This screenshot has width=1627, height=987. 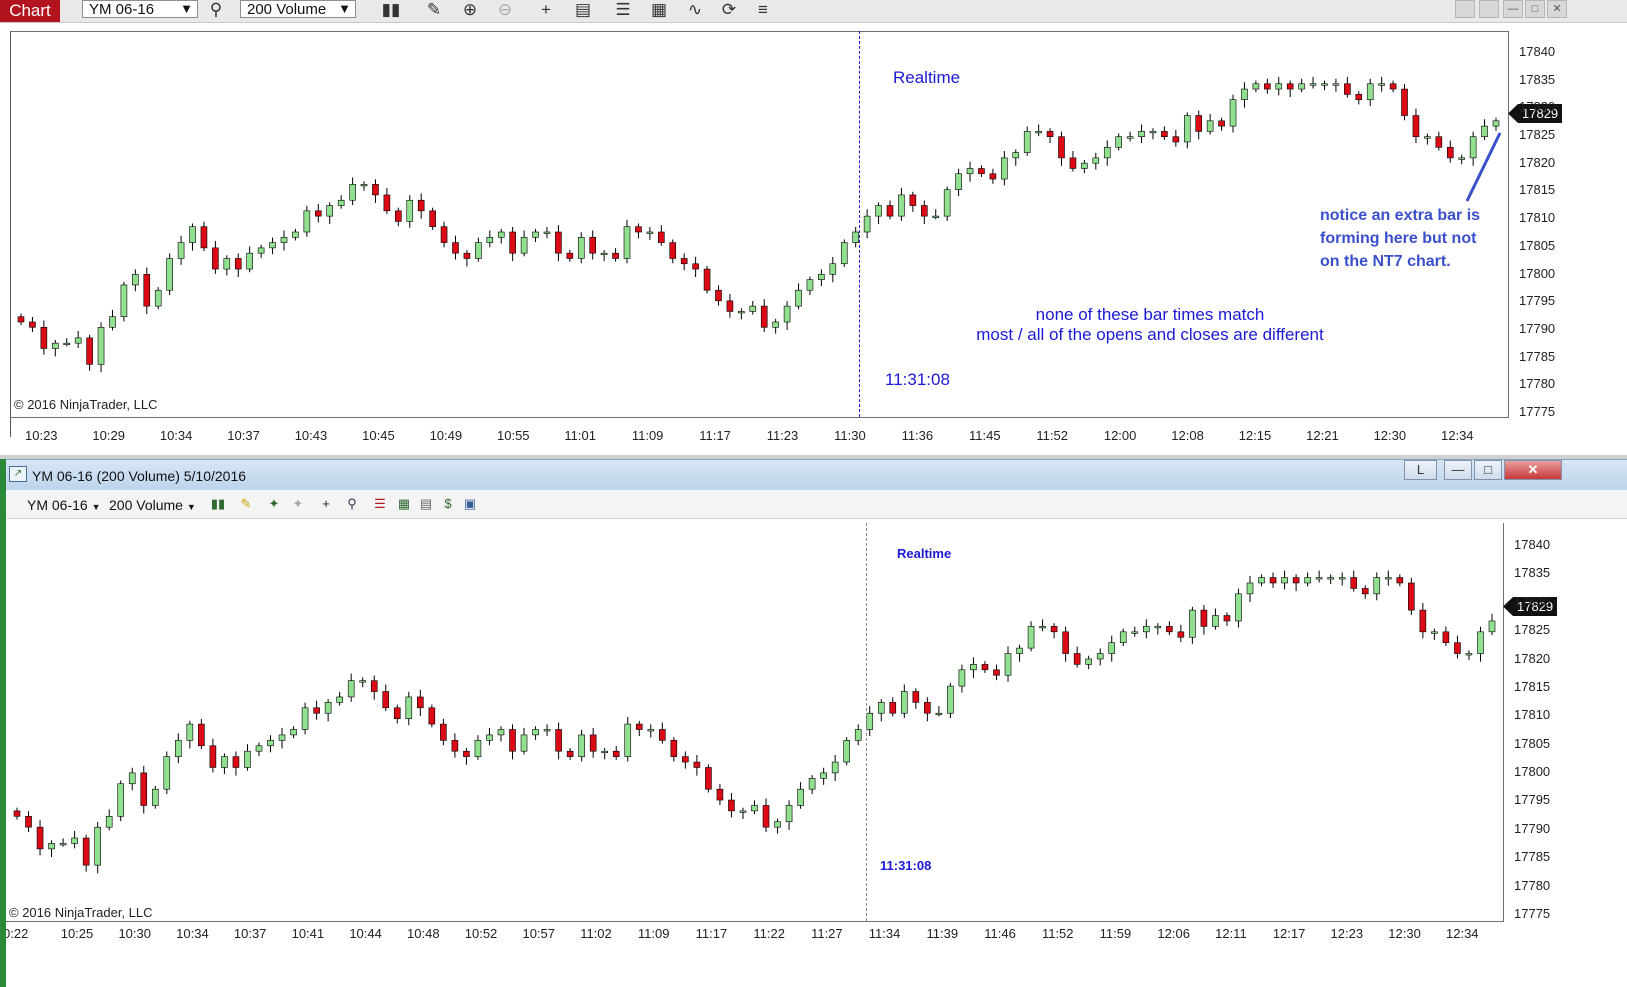 I want to click on nt8-realtime-separator, so click(x=859, y=224).